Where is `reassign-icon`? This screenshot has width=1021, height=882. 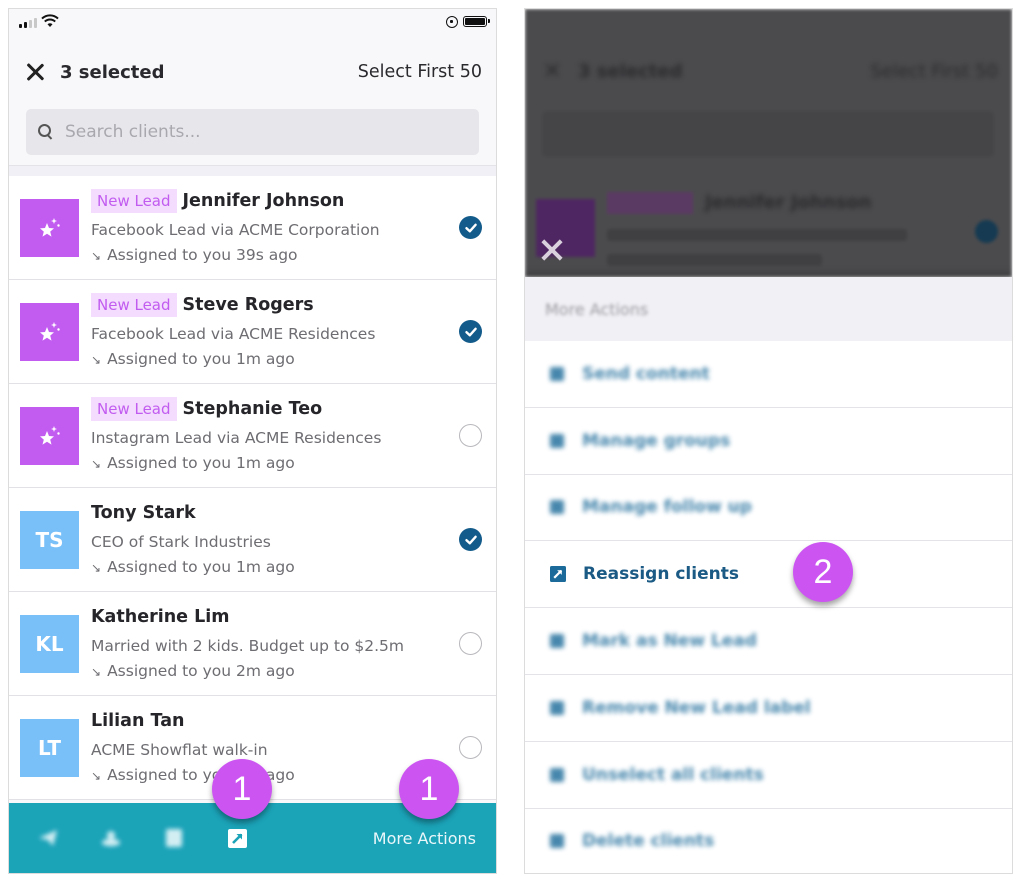
reassign-icon is located at coordinates (237, 838).